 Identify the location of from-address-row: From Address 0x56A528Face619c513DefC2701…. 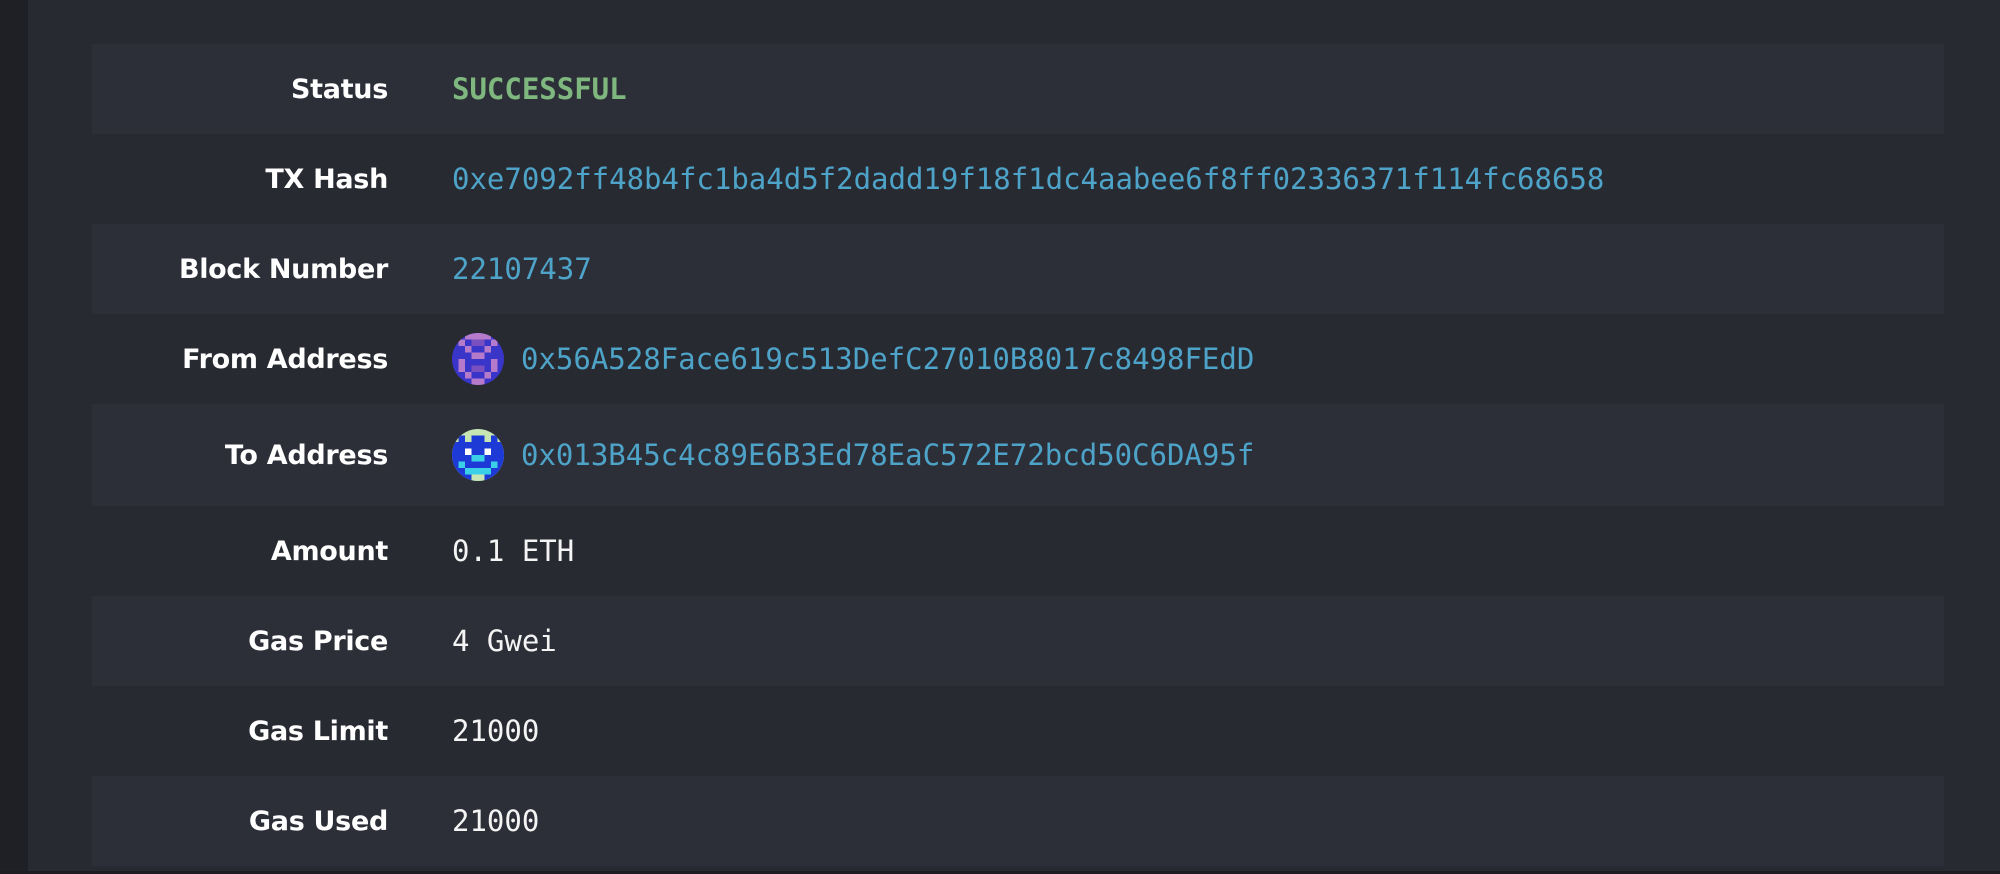
(1018, 359).